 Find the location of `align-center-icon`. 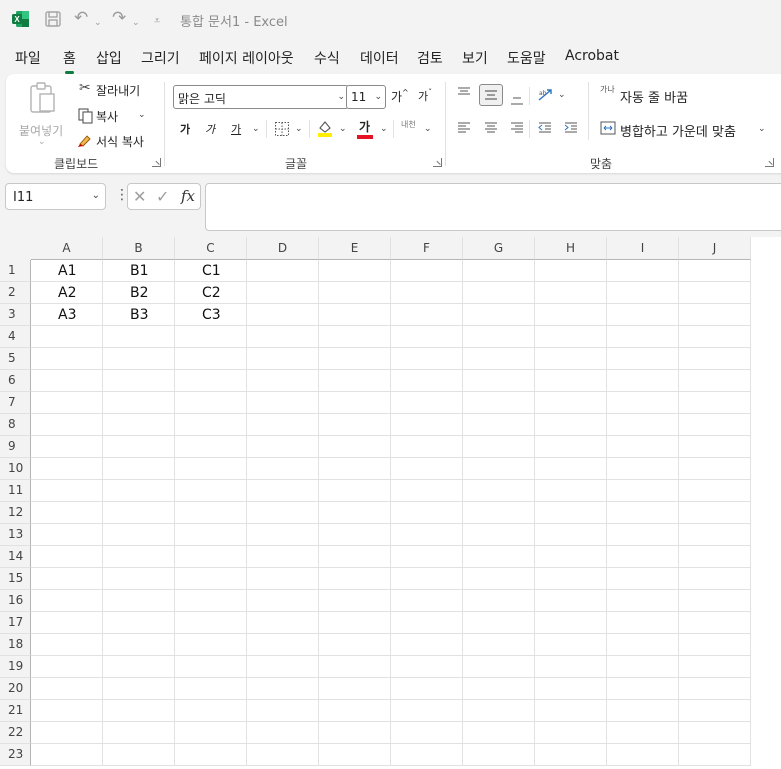

align-center-icon is located at coordinates (491, 128).